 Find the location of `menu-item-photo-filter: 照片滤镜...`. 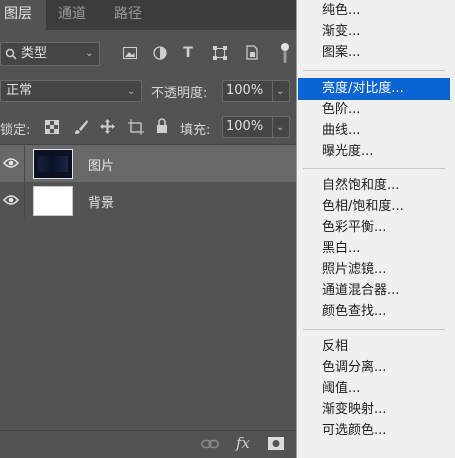

menu-item-photo-filter: 照片滤镜... is located at coordinates (374, 270).